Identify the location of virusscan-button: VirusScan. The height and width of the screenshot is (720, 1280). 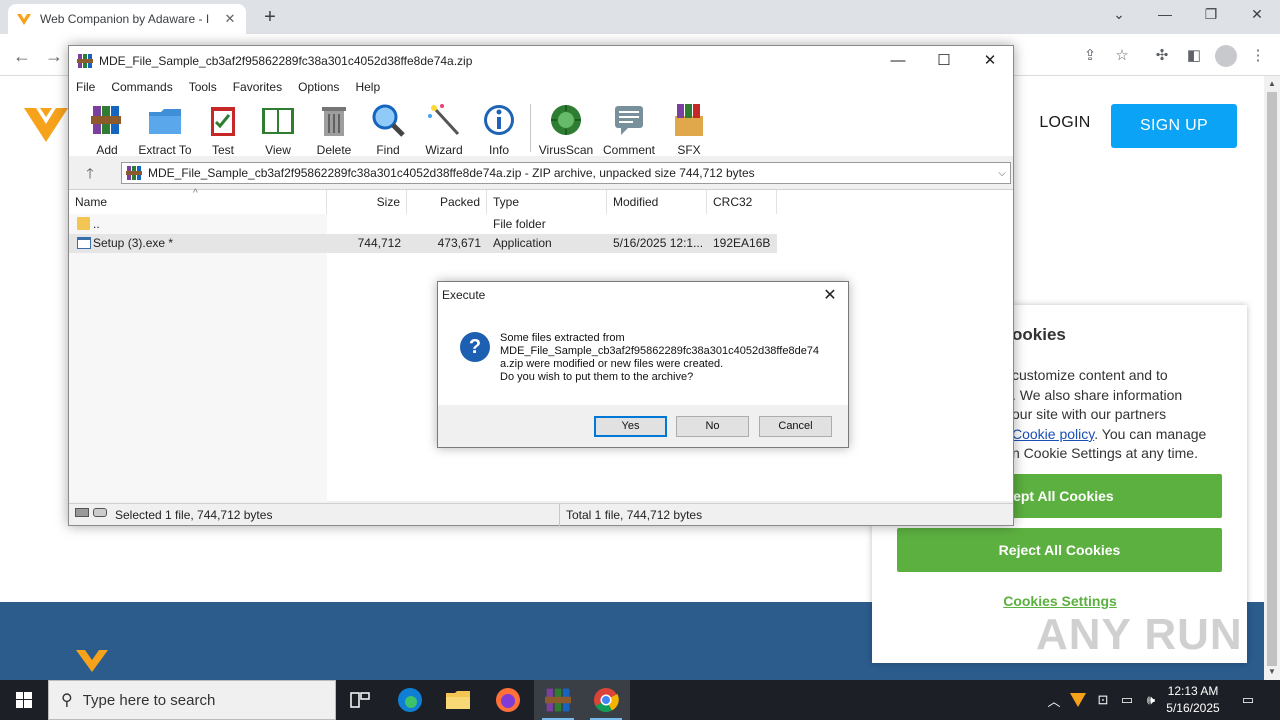
(566, 129).